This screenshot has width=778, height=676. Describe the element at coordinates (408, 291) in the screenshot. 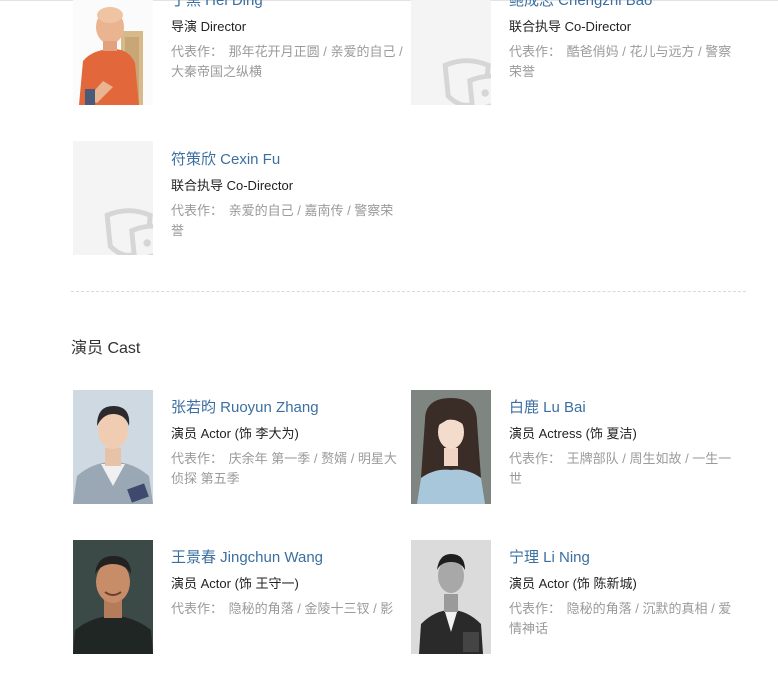

I see `section-divider` at that location.